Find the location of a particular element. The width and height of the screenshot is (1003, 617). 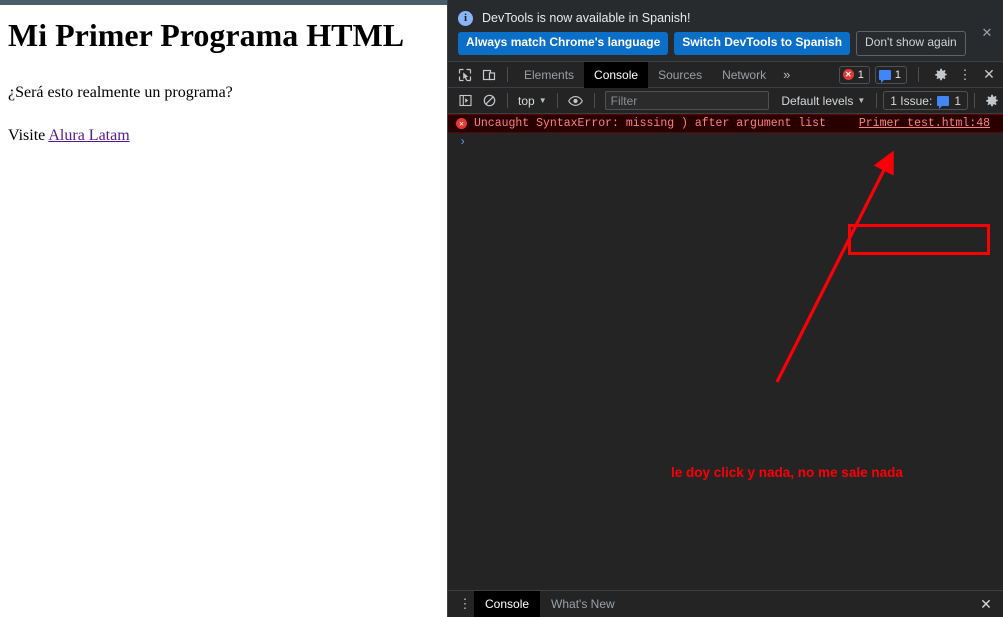

annotation-arrow-icon is located at coordinates (834, 266).